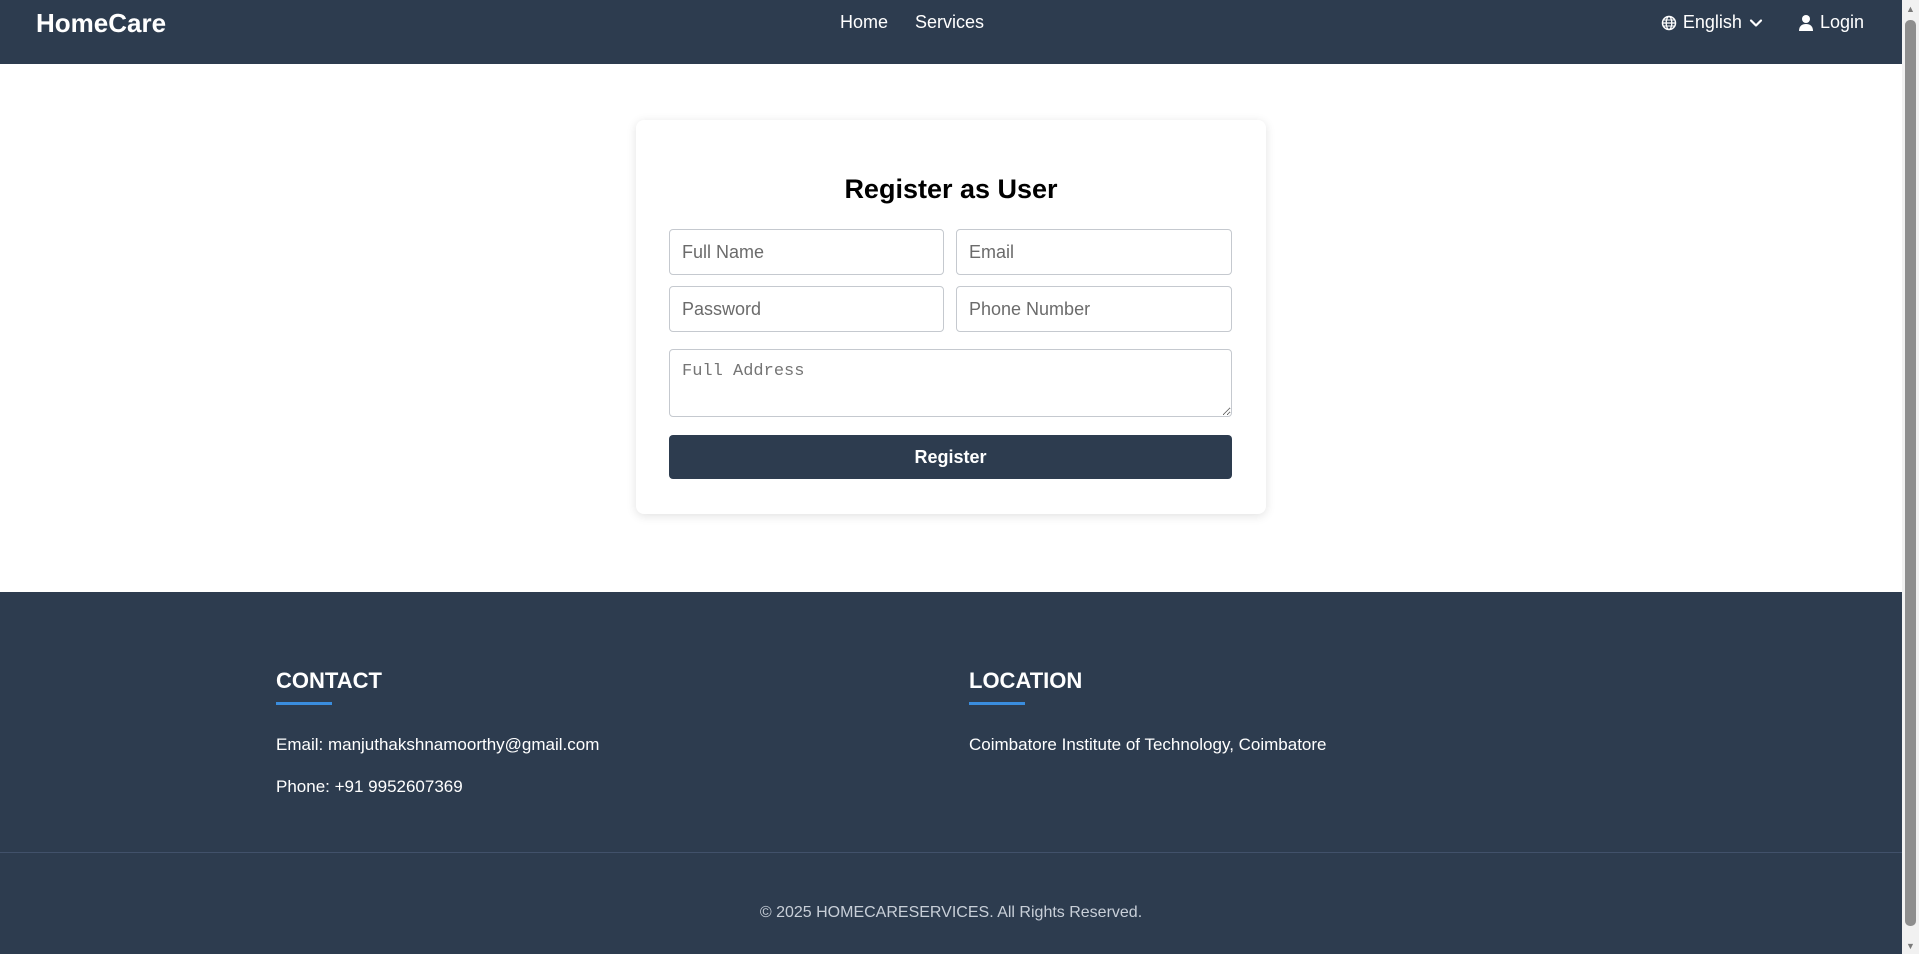  What do you see at coordinates (1094, 252) in the screenshot?
I see `email-field` at bounding box center [1094, 252].